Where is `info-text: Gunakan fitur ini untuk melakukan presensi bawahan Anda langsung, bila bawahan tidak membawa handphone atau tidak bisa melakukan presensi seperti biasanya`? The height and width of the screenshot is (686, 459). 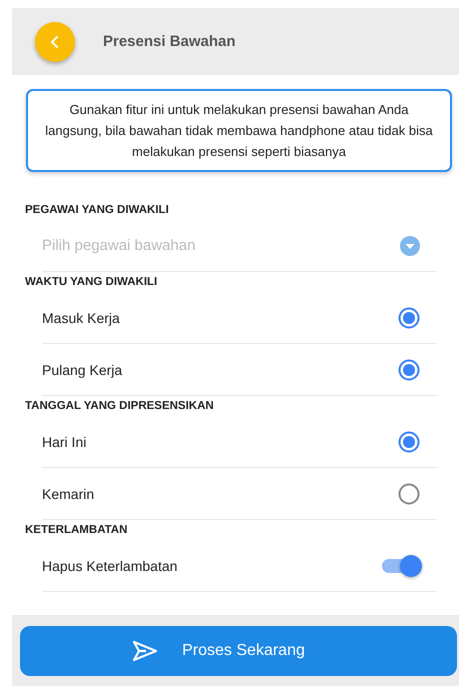
info-text: Gunakan fitur ini untuk melakukan presensi bawahan Anda langsung, bila bawahan tidak membawa handphone atau tidak bisa melakukan presensi seperti biasanya is located at coordinates (239, 130).